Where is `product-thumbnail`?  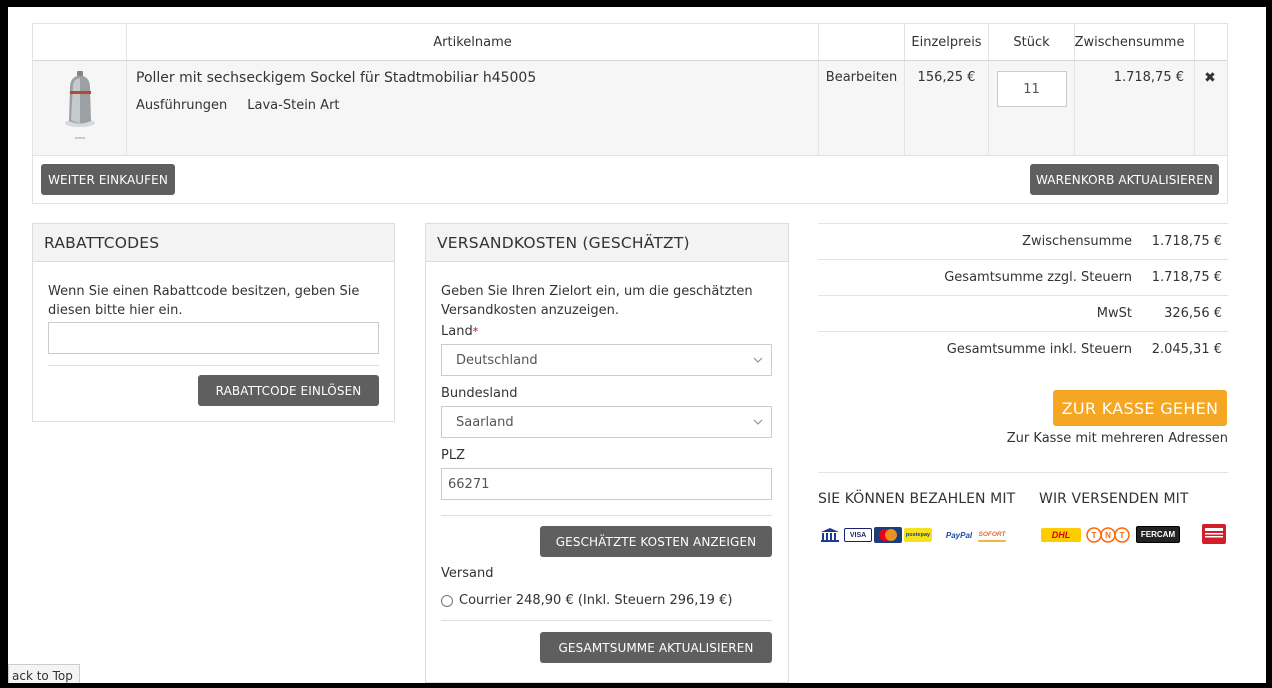 product-thumbnail is located at coordinates (80, 108).